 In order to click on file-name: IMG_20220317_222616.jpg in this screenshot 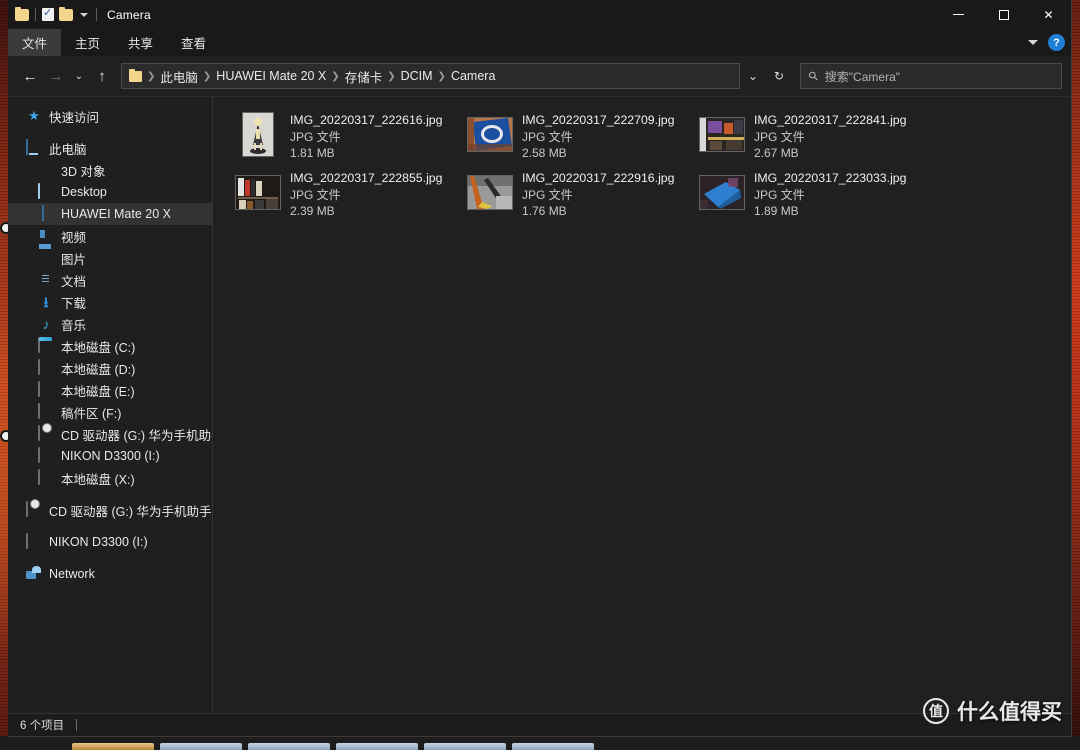, I will do `click(366, 120)`.